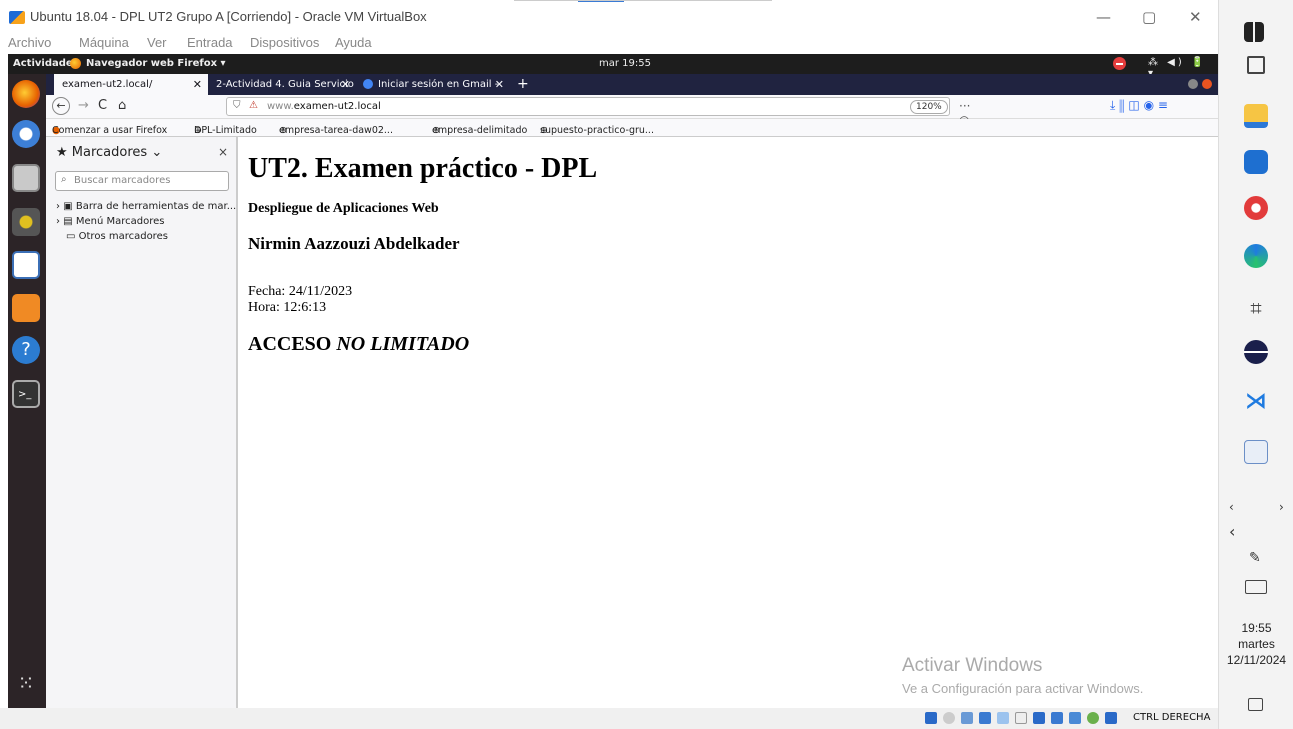 The height and width of the screenshot is (729, 1293). Describe the element at coordinates (1255, 704) in the screenshot. I see `notification-icon` at that location.